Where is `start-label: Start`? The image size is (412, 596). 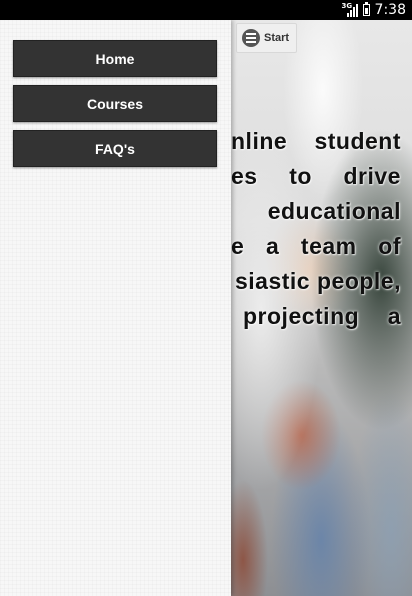
start-label: Start is located at coordinates (277, 38).